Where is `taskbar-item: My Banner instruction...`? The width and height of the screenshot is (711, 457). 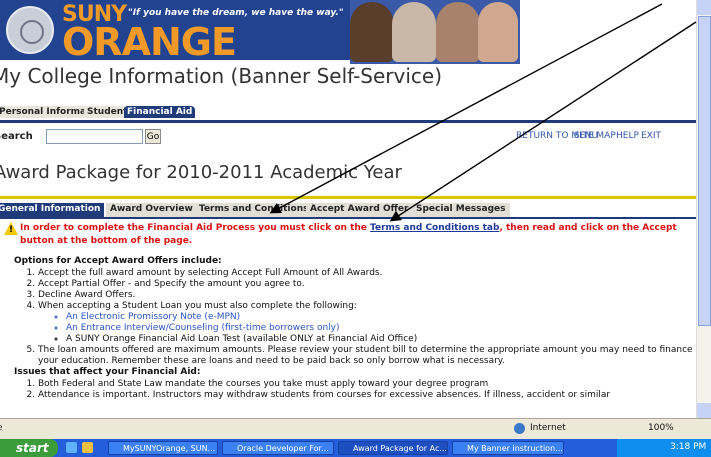
taskbar-item: My Banner instruction... is located at coordinates (508, 448).